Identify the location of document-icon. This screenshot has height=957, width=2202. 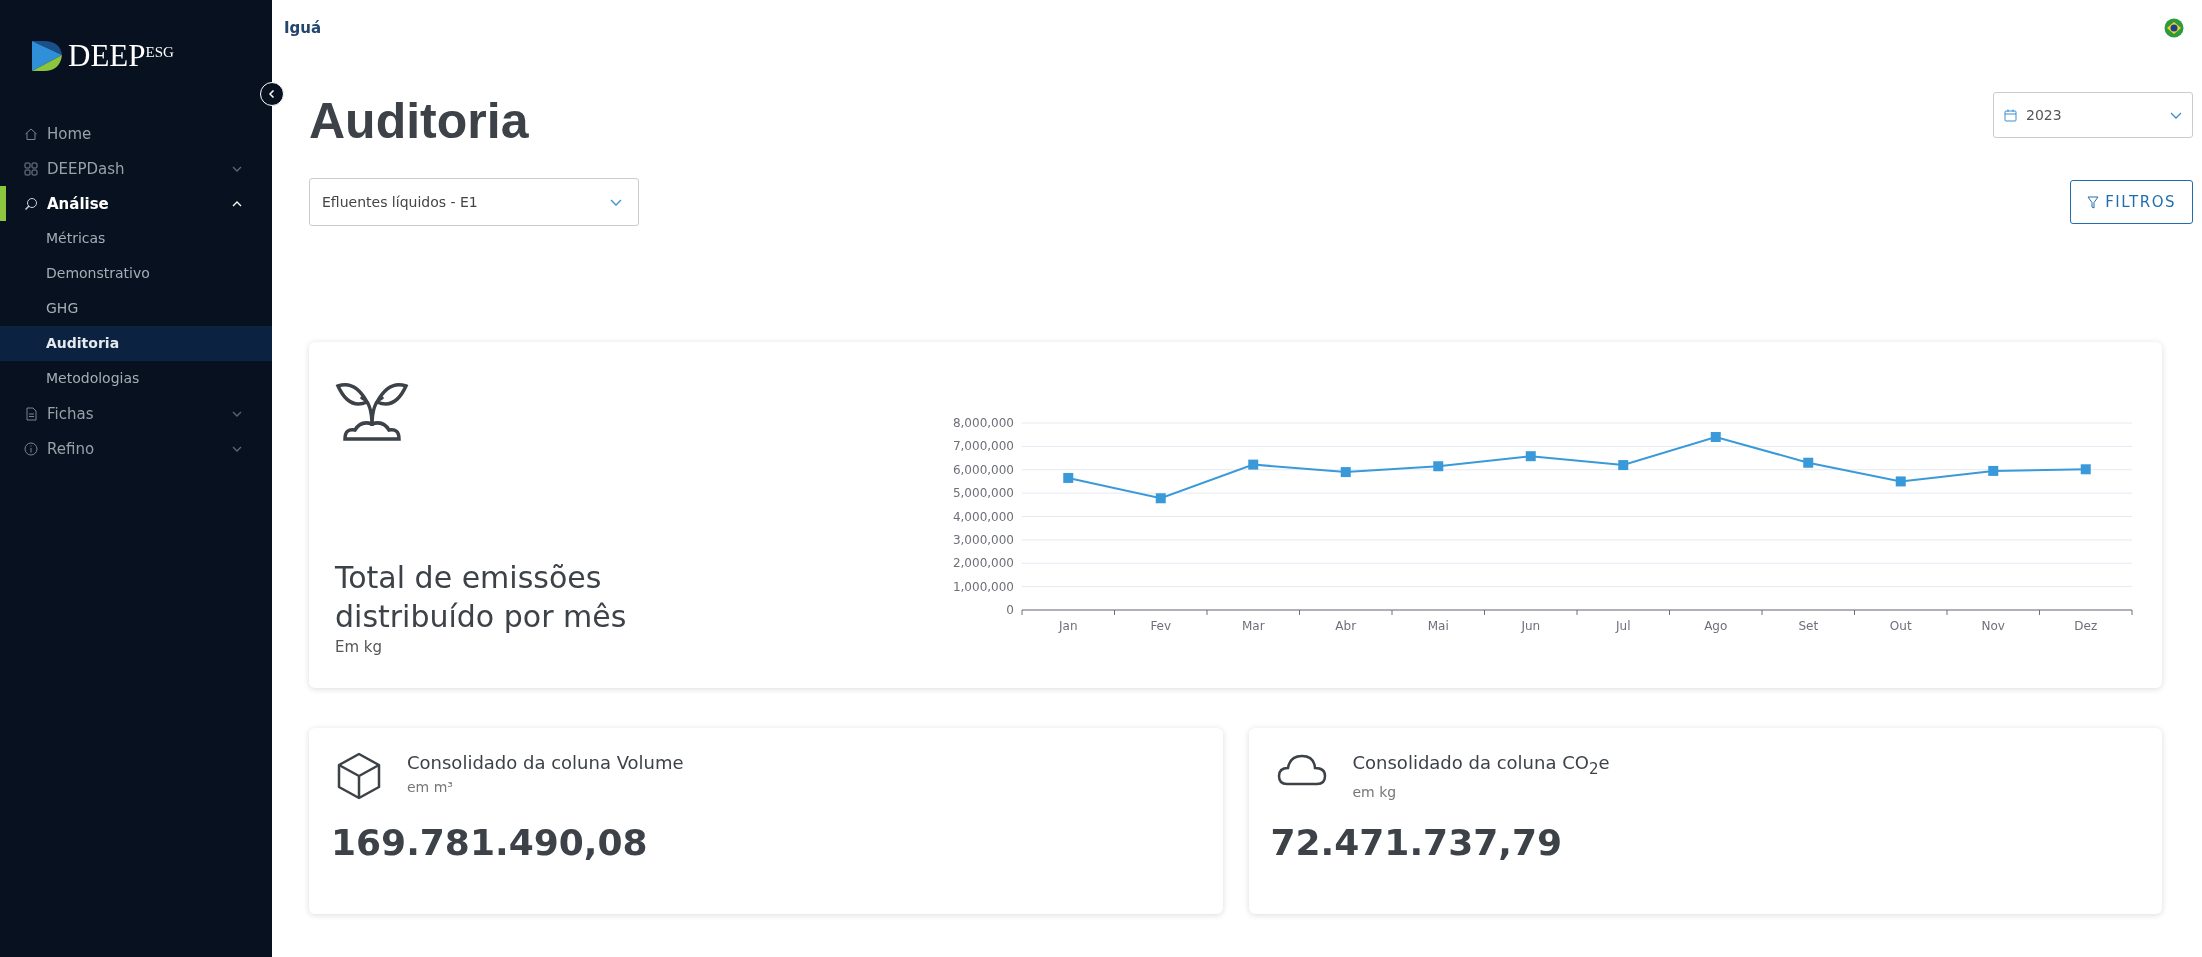
(31, 413).